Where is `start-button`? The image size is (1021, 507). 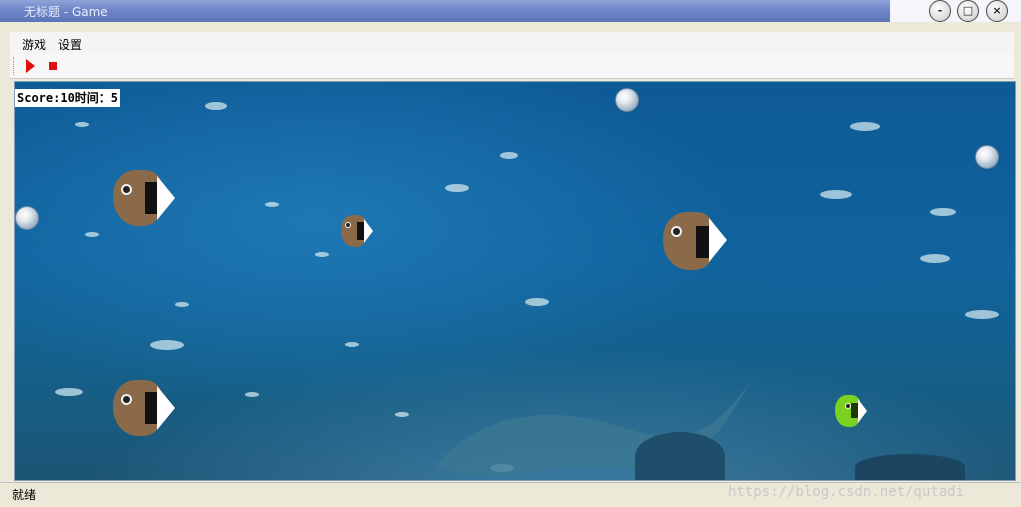 start-button is located at coordinates (30, 66).